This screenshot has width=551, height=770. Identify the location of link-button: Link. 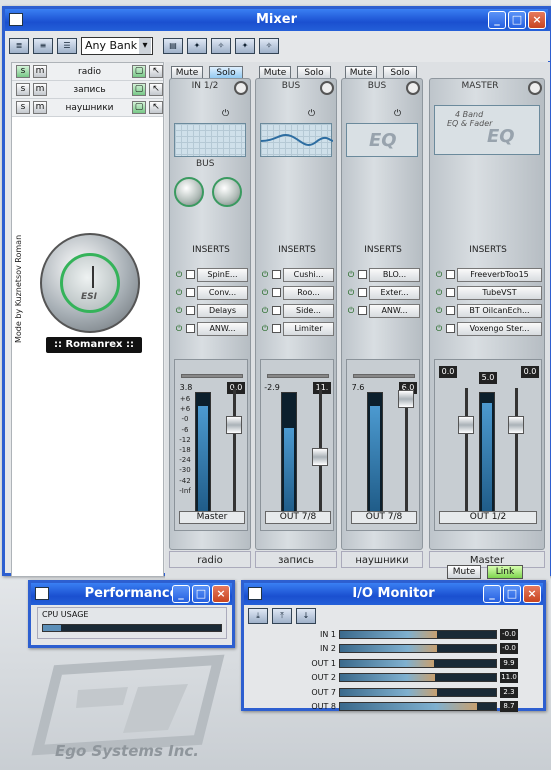
(505, 572).